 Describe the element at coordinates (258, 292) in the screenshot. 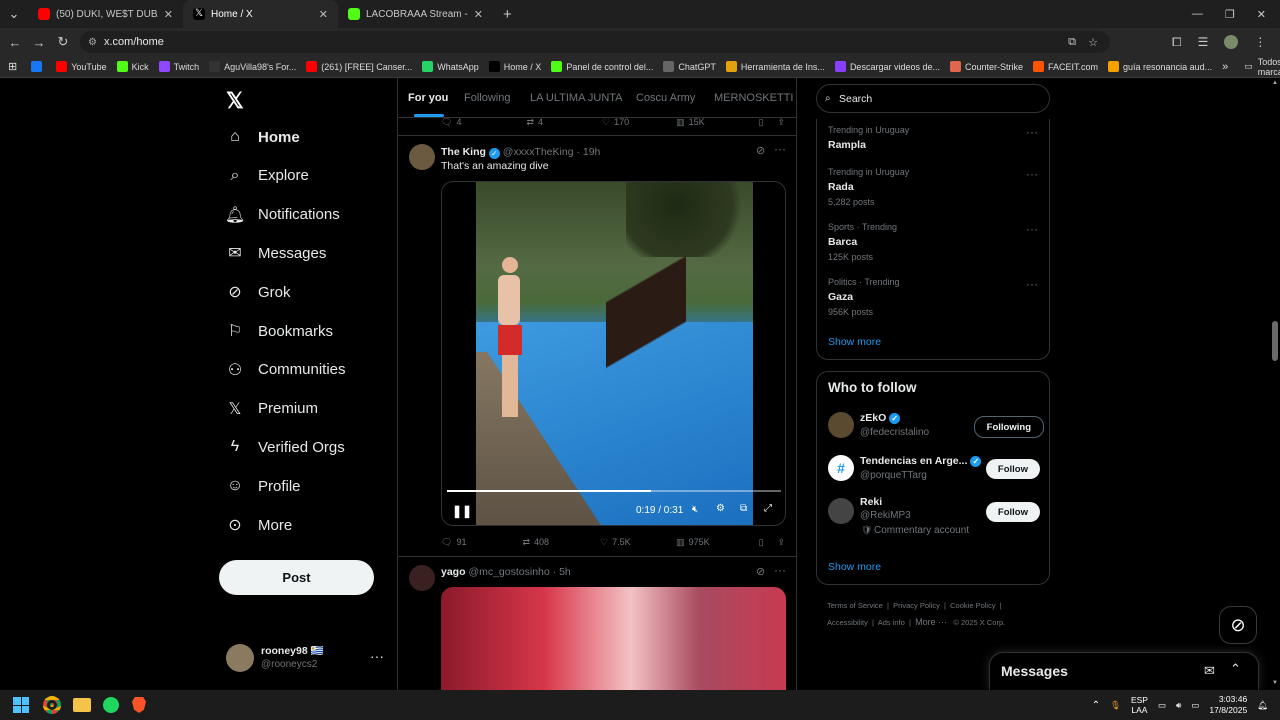

I see `nav-item-grok: ⊘ Grok` at that location.